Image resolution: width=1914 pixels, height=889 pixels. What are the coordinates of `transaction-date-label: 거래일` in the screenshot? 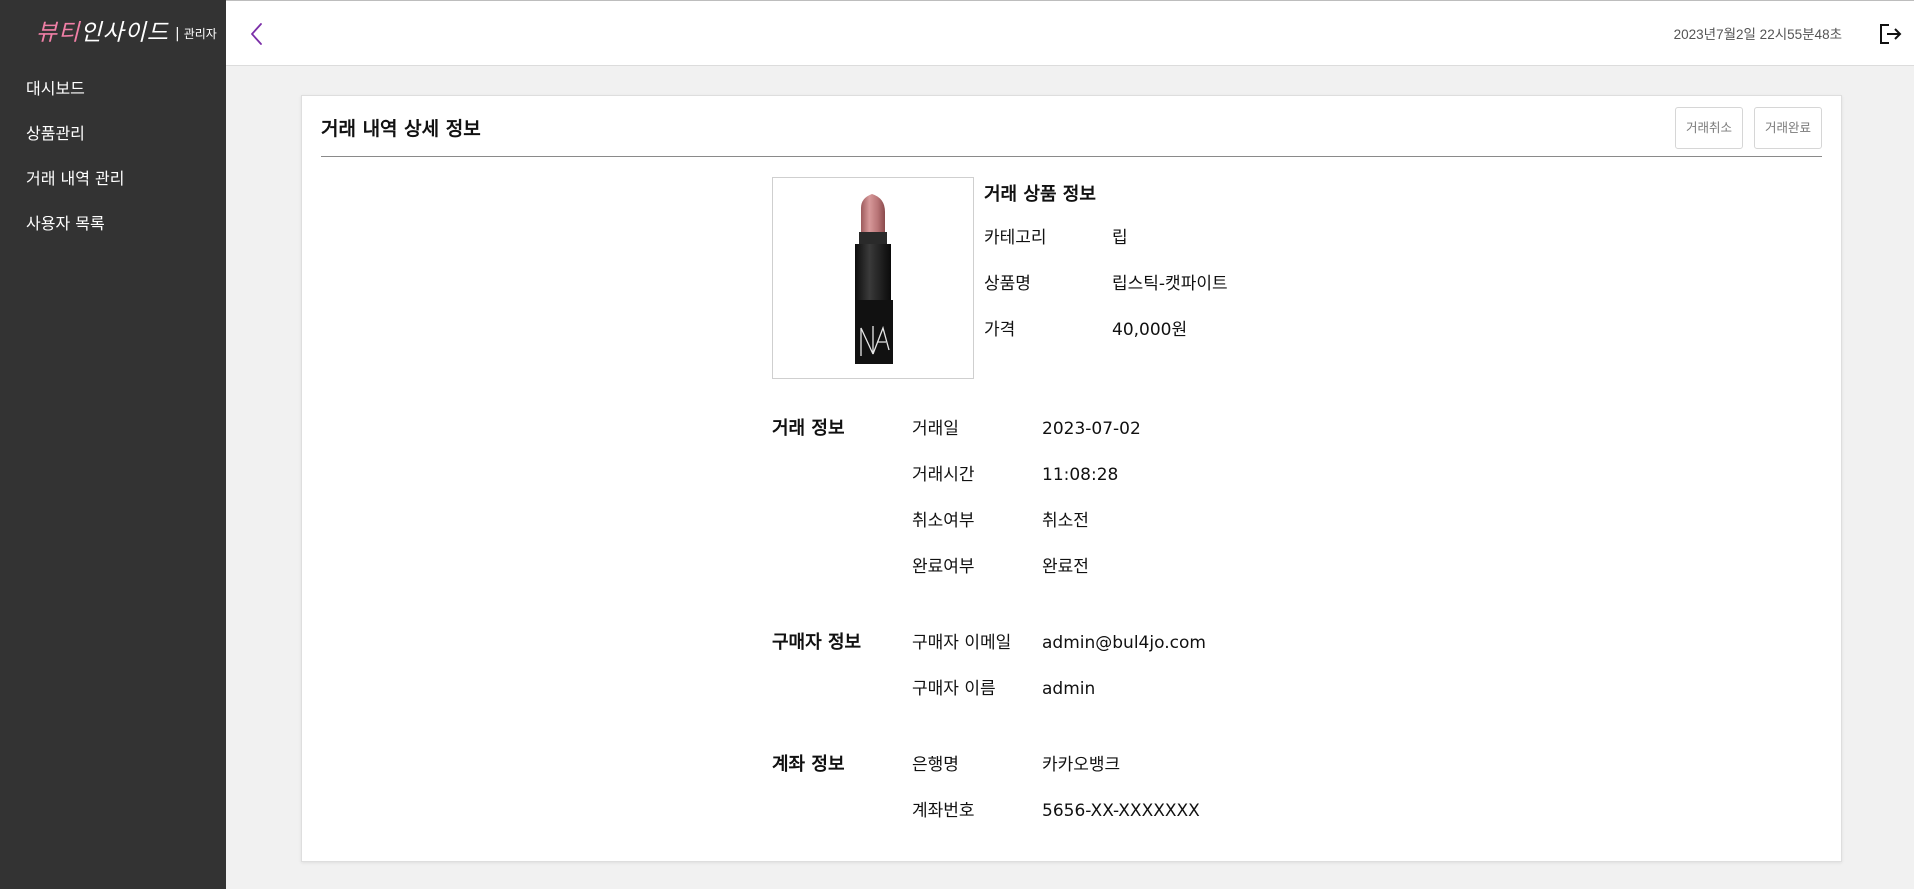 It's located at (935, 429).